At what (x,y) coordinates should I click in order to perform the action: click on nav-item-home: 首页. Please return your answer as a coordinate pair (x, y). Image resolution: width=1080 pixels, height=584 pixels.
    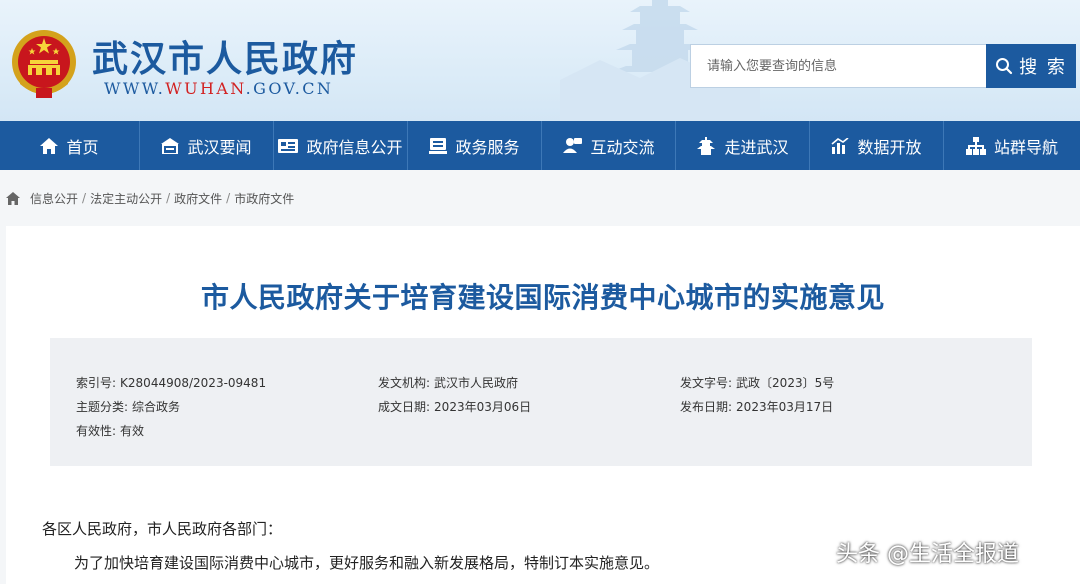
    Looking at the image, I should click on (70, 145).